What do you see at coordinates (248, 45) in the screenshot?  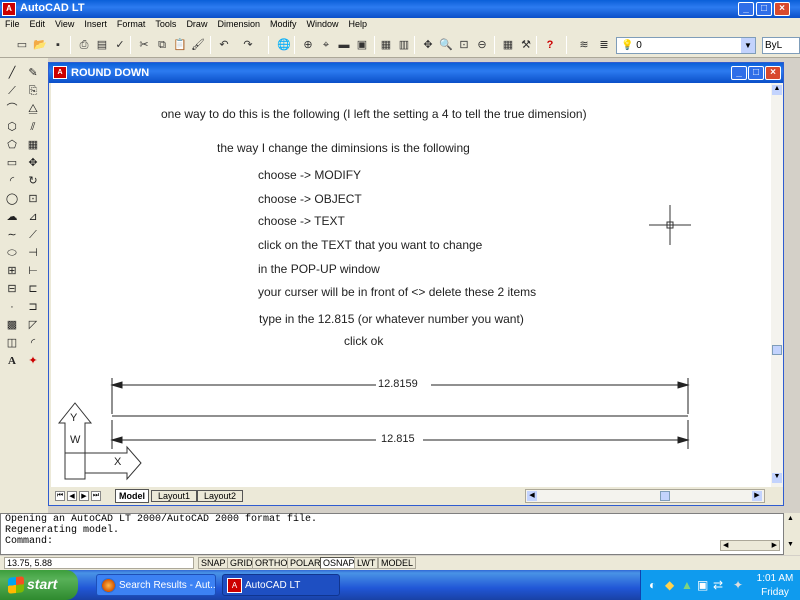 I see `redo-icon: ↷` at bounding box center [248, 45].